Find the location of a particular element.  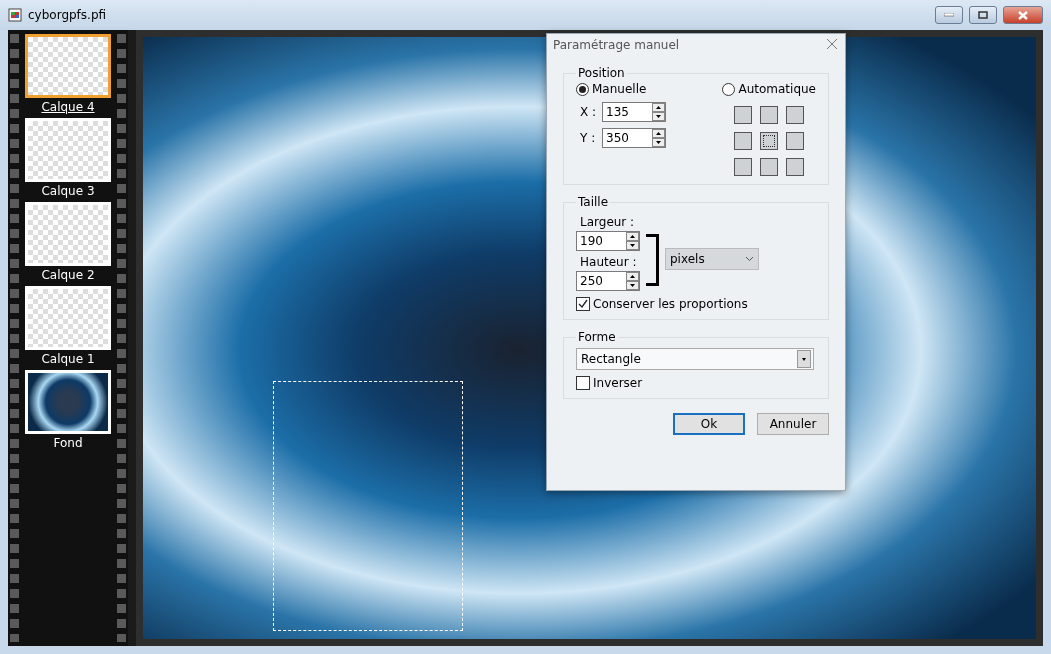

width-spin-field: 190 is located at coordinates (608, 241).